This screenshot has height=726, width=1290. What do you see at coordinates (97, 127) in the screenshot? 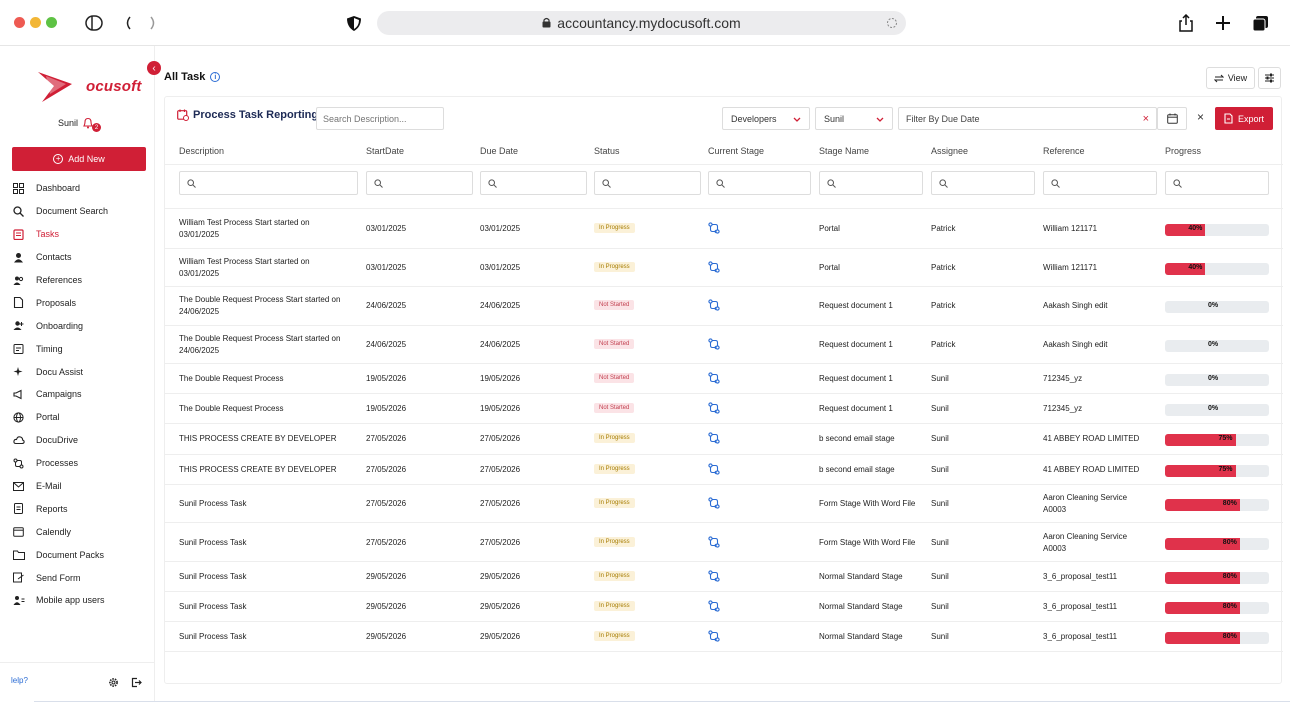
I see `notification-badge: 2` at bounding box center [97, 127].